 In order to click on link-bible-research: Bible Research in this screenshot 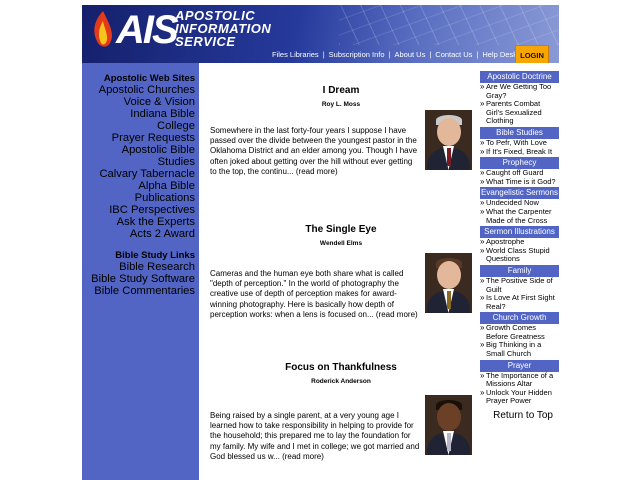, I will do `click(140, 267)`.